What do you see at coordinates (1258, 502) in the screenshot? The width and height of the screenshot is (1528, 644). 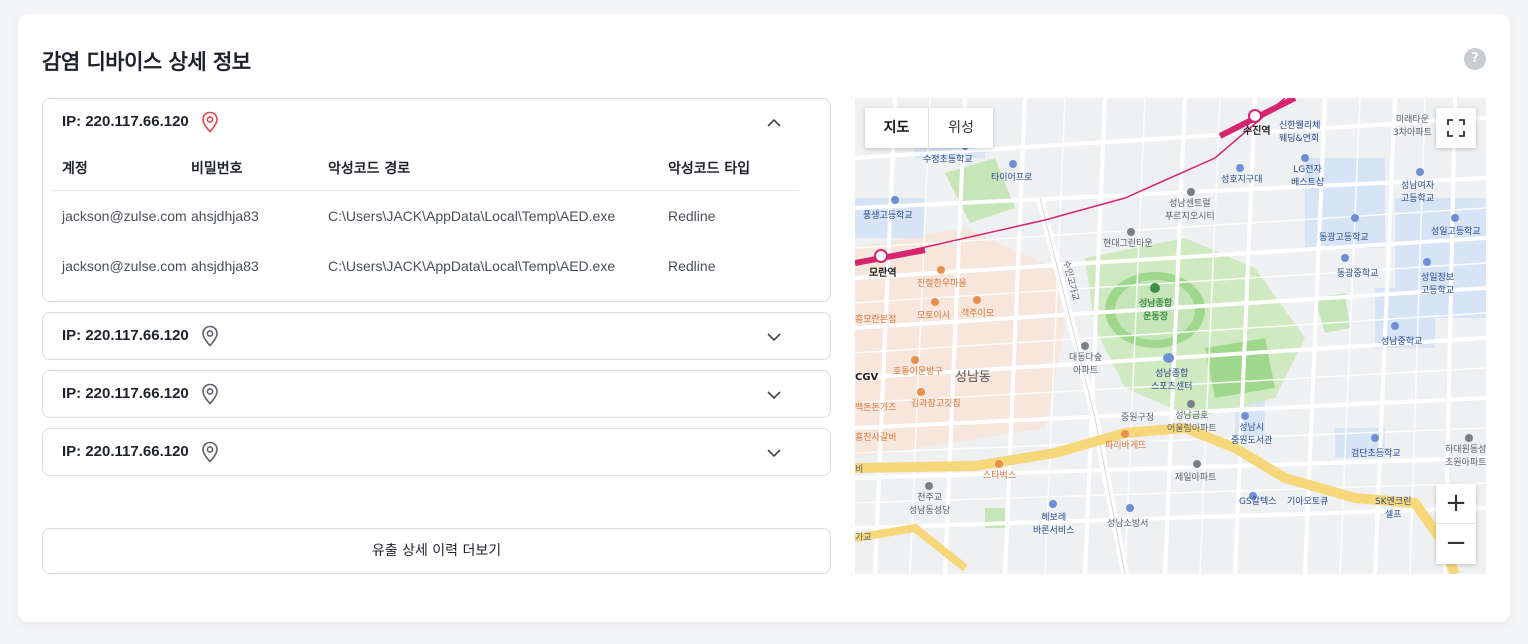 I see `map-label: GS칼텍스` at bounding box center [1258, 502].